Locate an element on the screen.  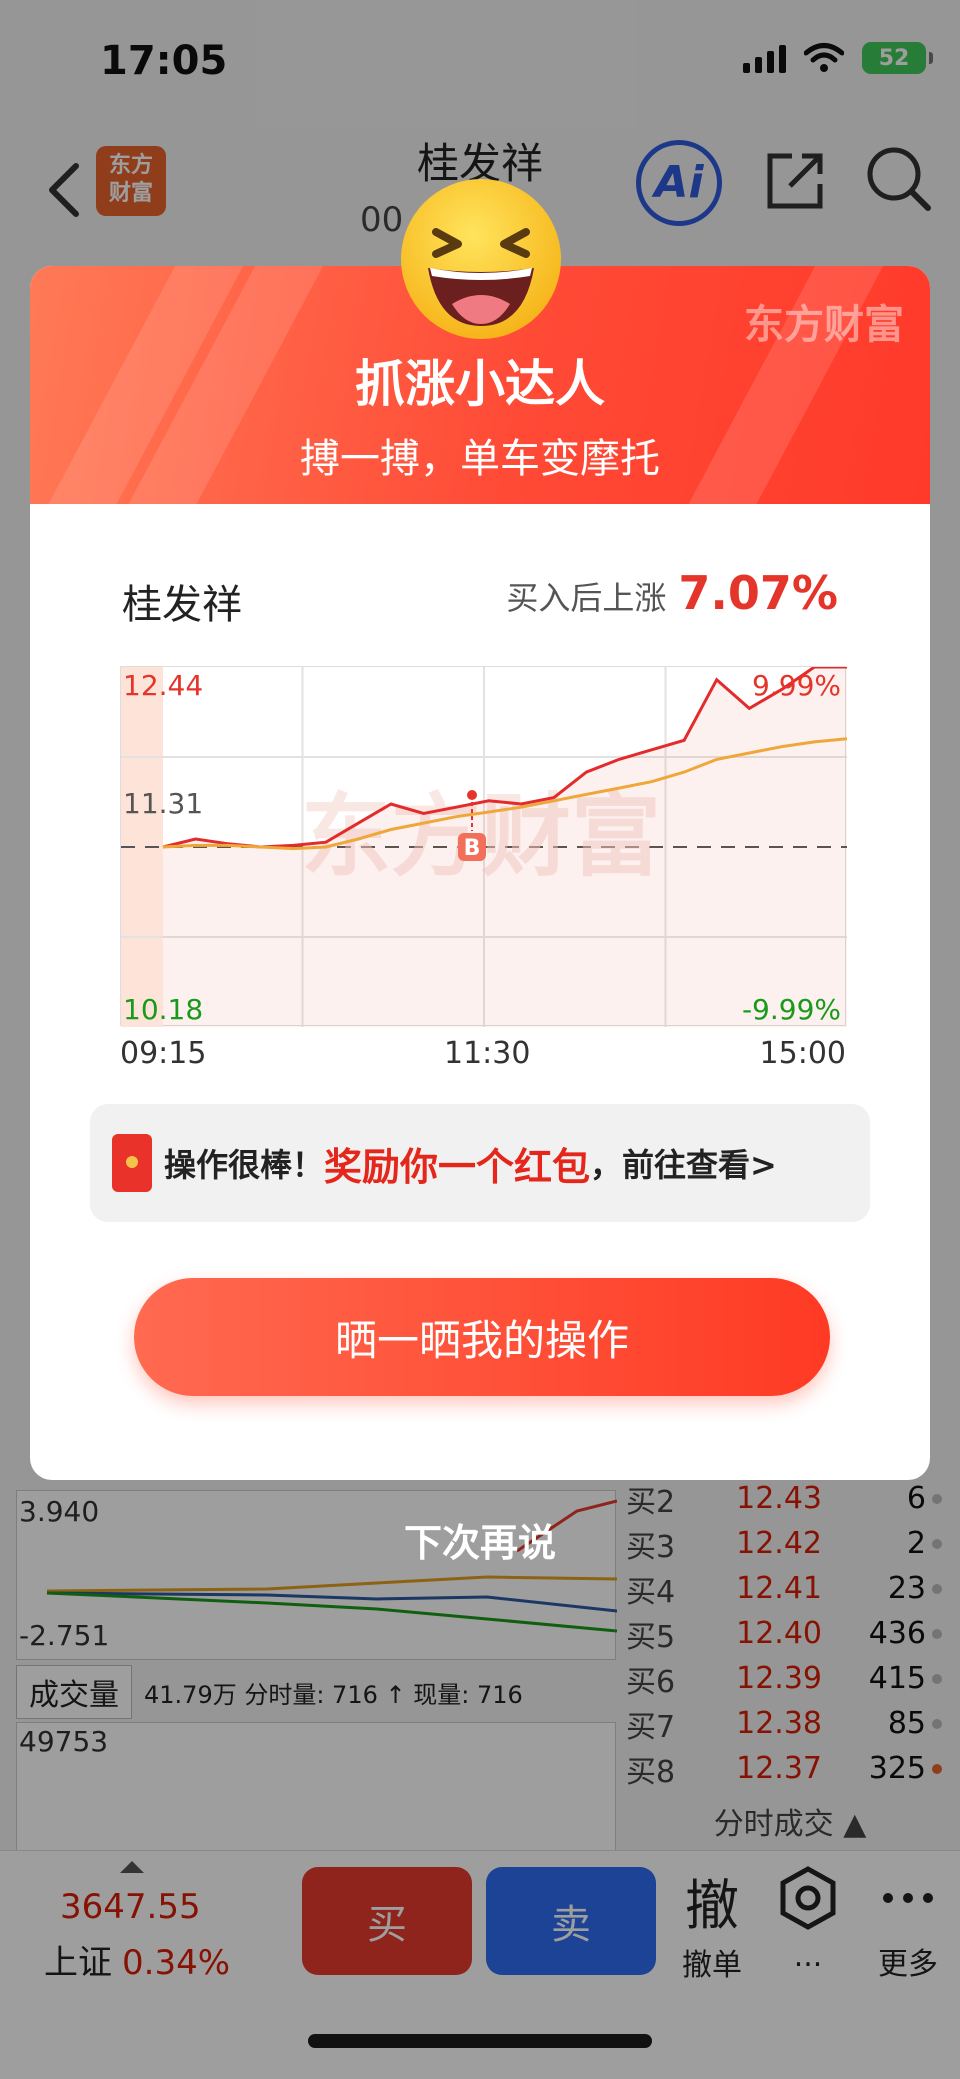
result-gain: 买入后上涨 7.07% is located at coordinates (672, 593).